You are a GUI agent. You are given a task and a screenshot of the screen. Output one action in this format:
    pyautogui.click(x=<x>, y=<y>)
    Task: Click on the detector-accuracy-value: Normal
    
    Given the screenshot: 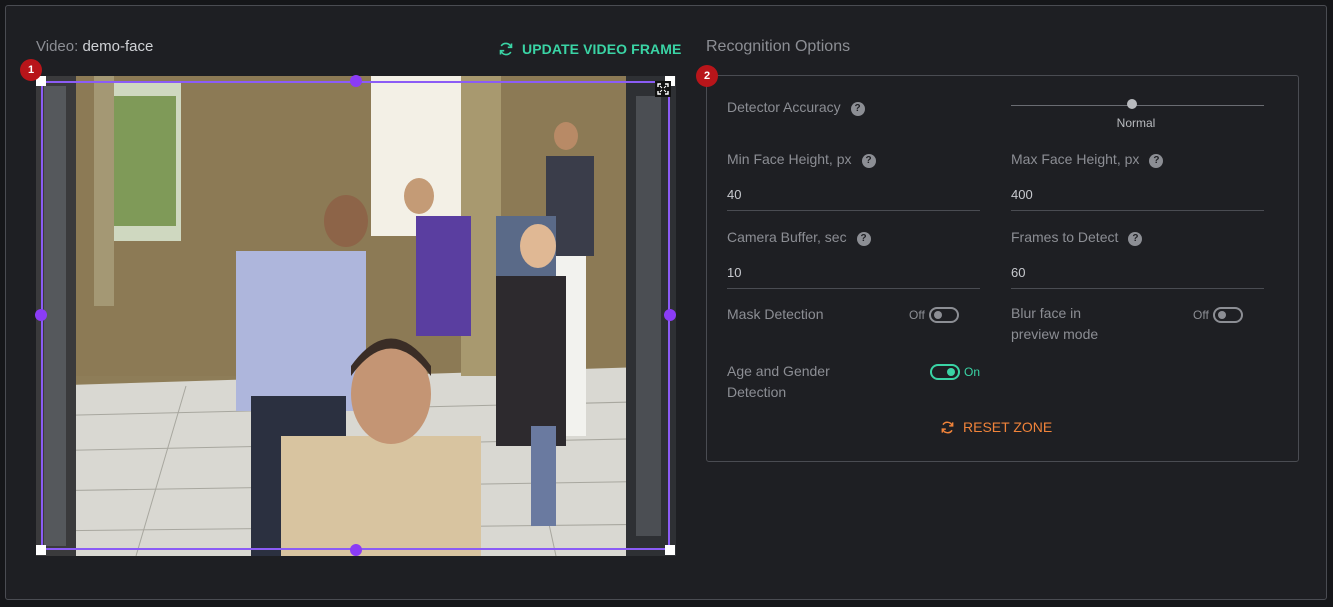 What is the action you would take?
    pyautogui.click(x=1136, y=123)
    